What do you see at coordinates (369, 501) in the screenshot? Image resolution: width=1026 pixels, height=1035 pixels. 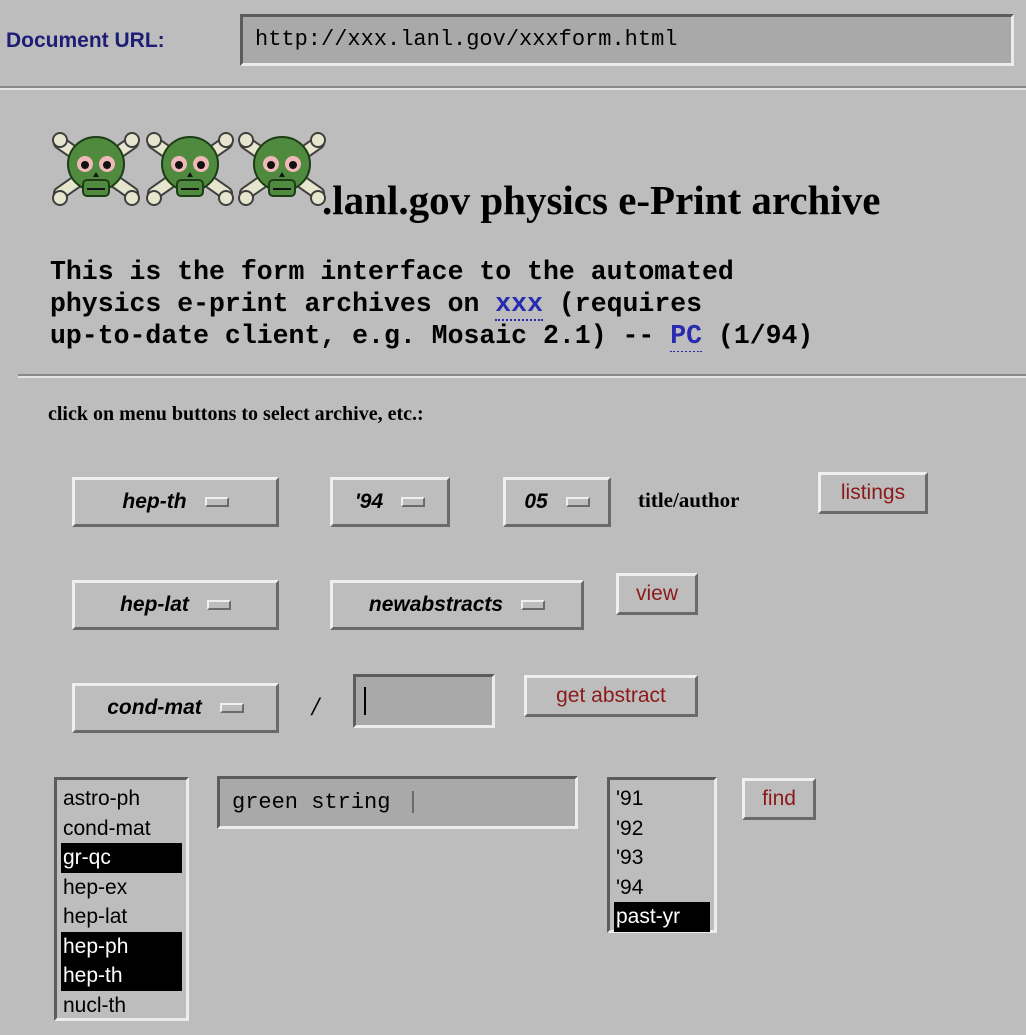 I see `year-menu-label: '94` at bounding box center [369, 501].